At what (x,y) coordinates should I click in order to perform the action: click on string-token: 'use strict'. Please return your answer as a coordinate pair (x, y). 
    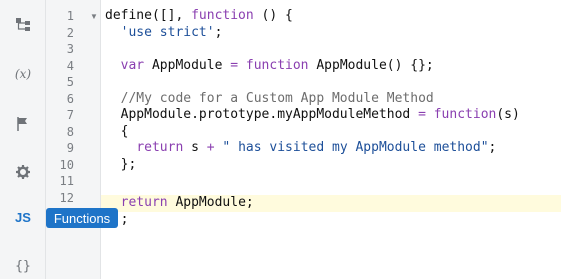
    Looking at the image, I should click on (167, 32).